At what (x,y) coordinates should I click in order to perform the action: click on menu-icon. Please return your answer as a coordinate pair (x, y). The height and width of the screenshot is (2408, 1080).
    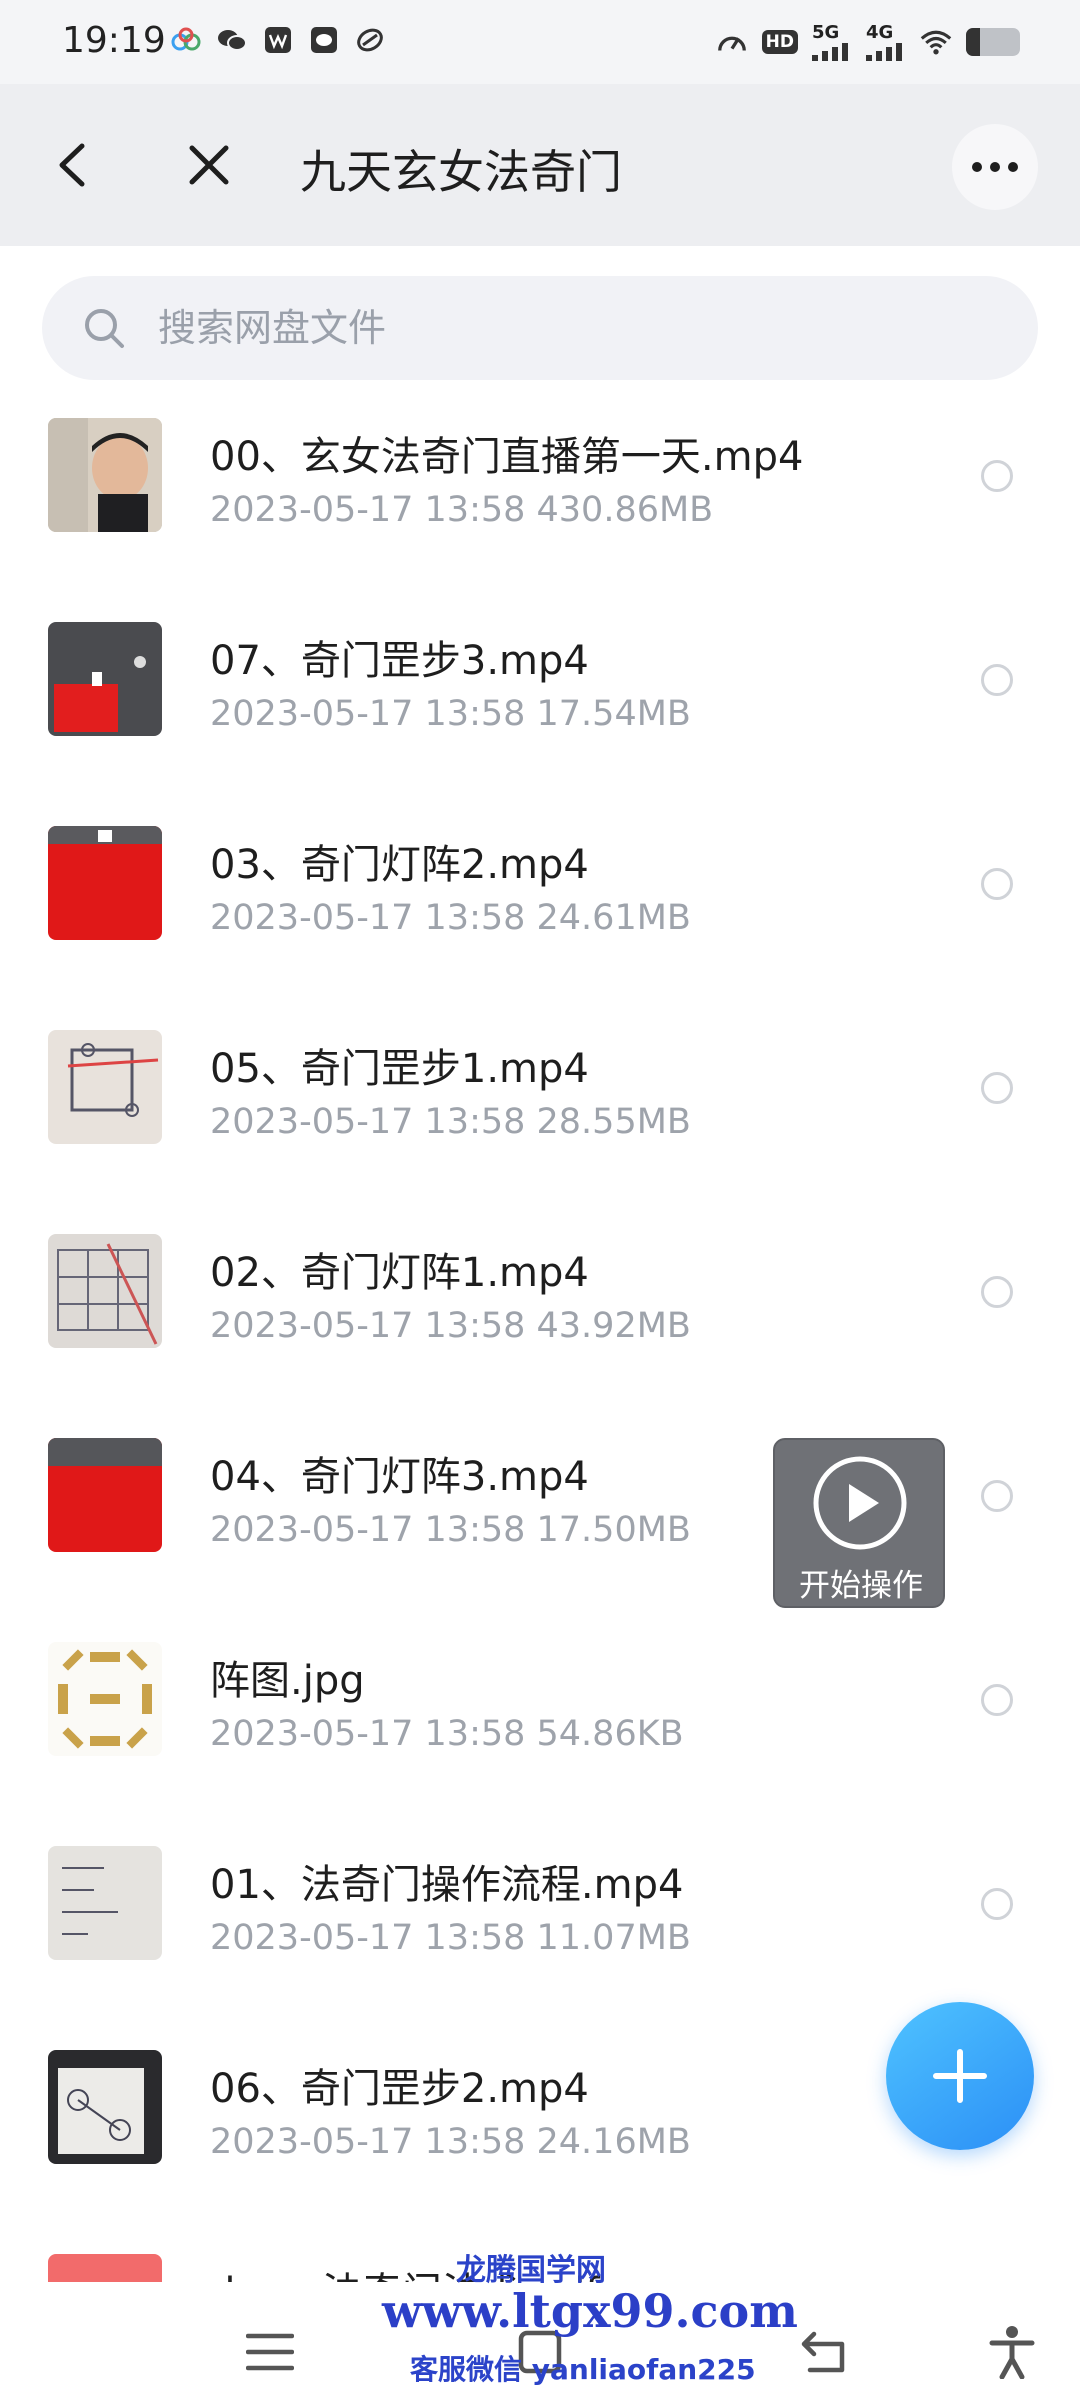
    Looking at the image, I should click on (270, 2352).